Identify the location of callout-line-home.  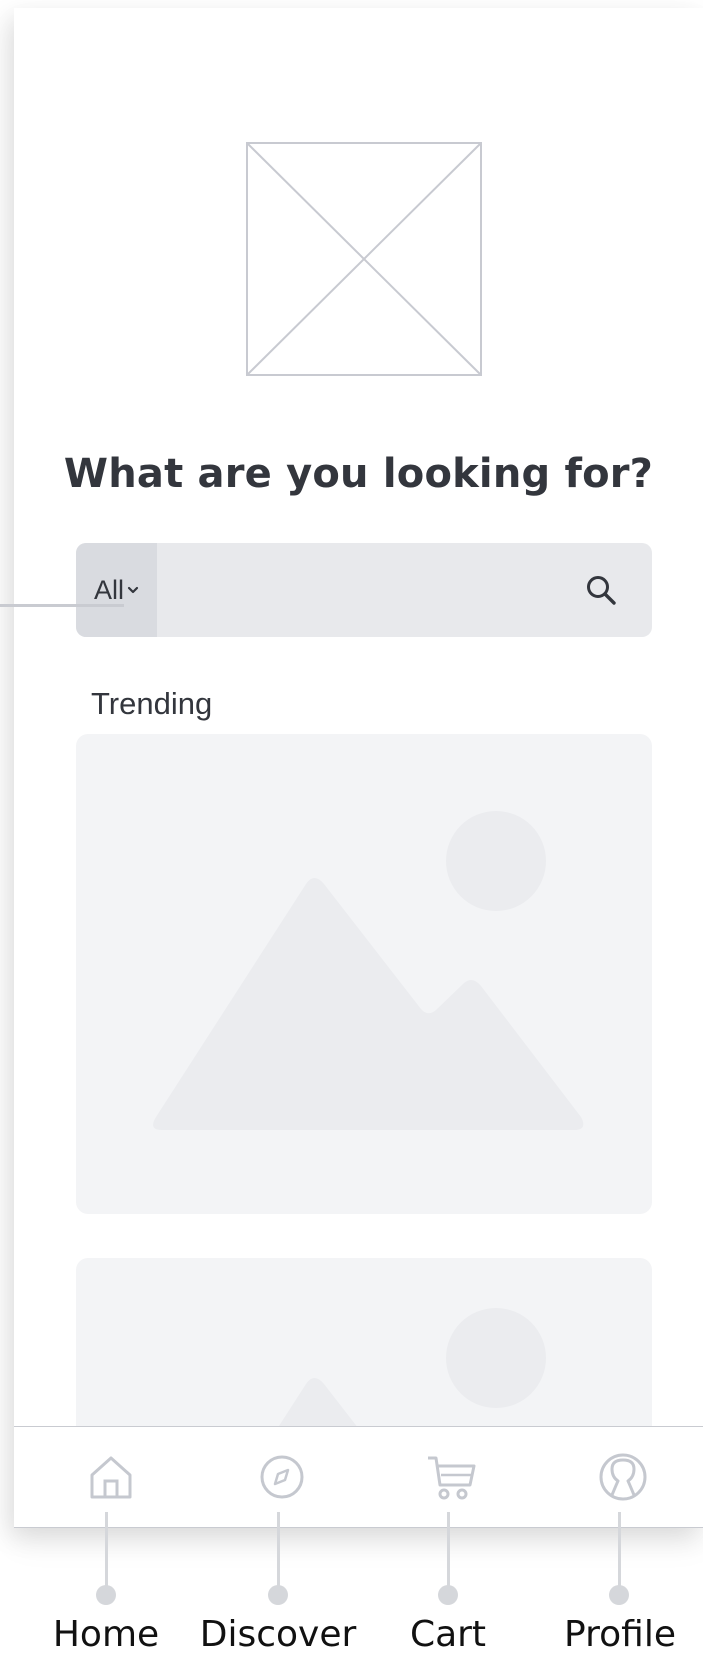
(106, 1554).